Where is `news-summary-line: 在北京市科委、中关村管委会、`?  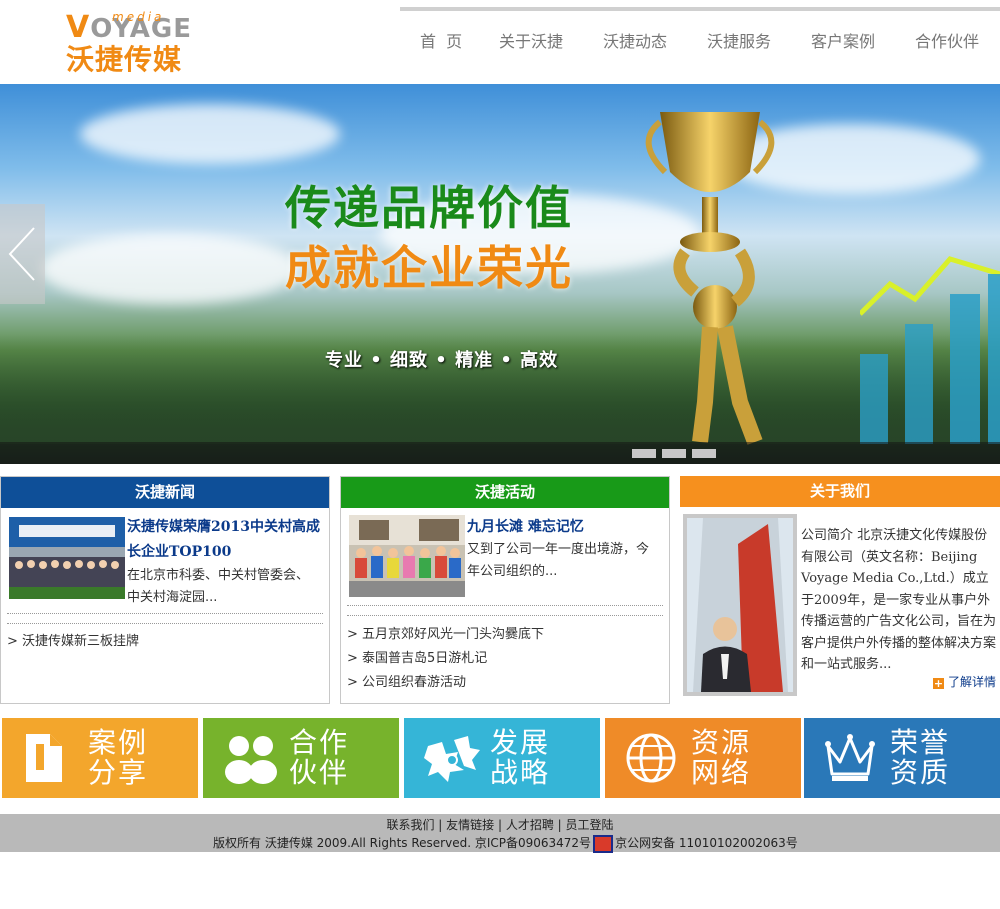
news-summary-line: 在北京市科委、中关村管委会、 is located at coordinates (218, 575).